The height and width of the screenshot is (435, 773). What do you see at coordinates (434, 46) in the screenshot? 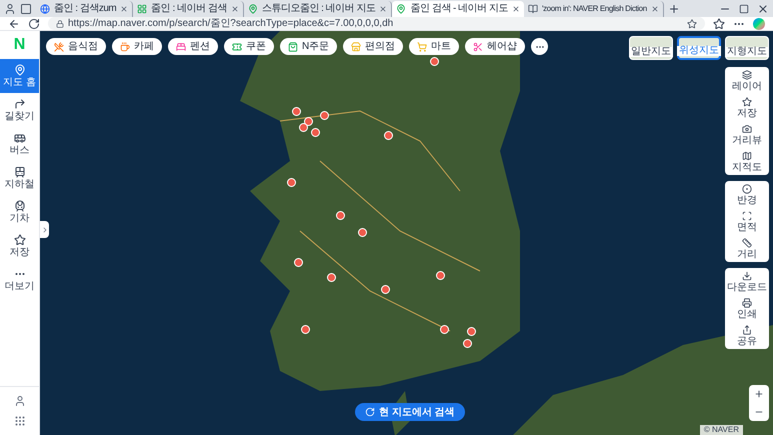
I see `category-chip: 마트` at bounding box center [434, 46].